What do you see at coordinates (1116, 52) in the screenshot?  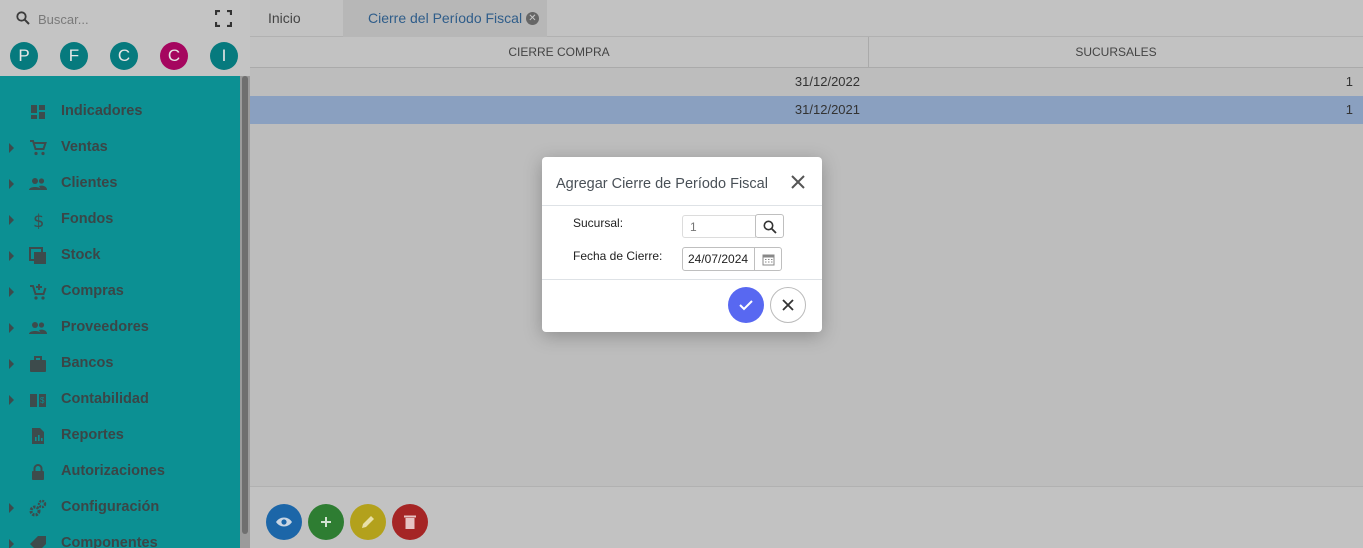 I see `column-header-sucursales: SUCURSALES` at bounding box center [1116, 52].